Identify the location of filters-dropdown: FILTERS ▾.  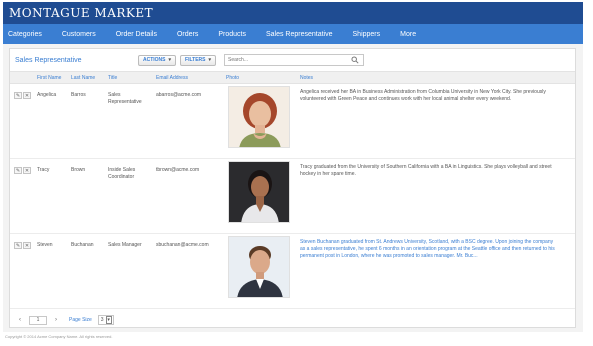
(198, 60).